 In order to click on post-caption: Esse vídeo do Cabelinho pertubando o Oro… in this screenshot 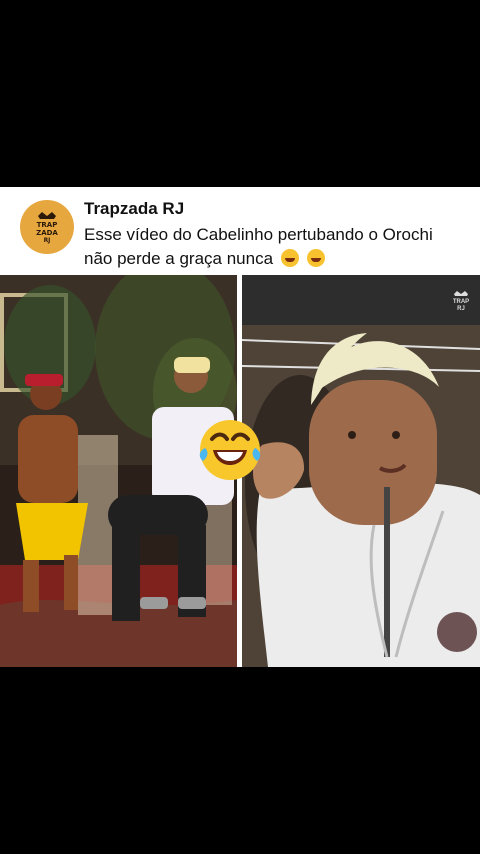, I will do `click(274, 247)`.